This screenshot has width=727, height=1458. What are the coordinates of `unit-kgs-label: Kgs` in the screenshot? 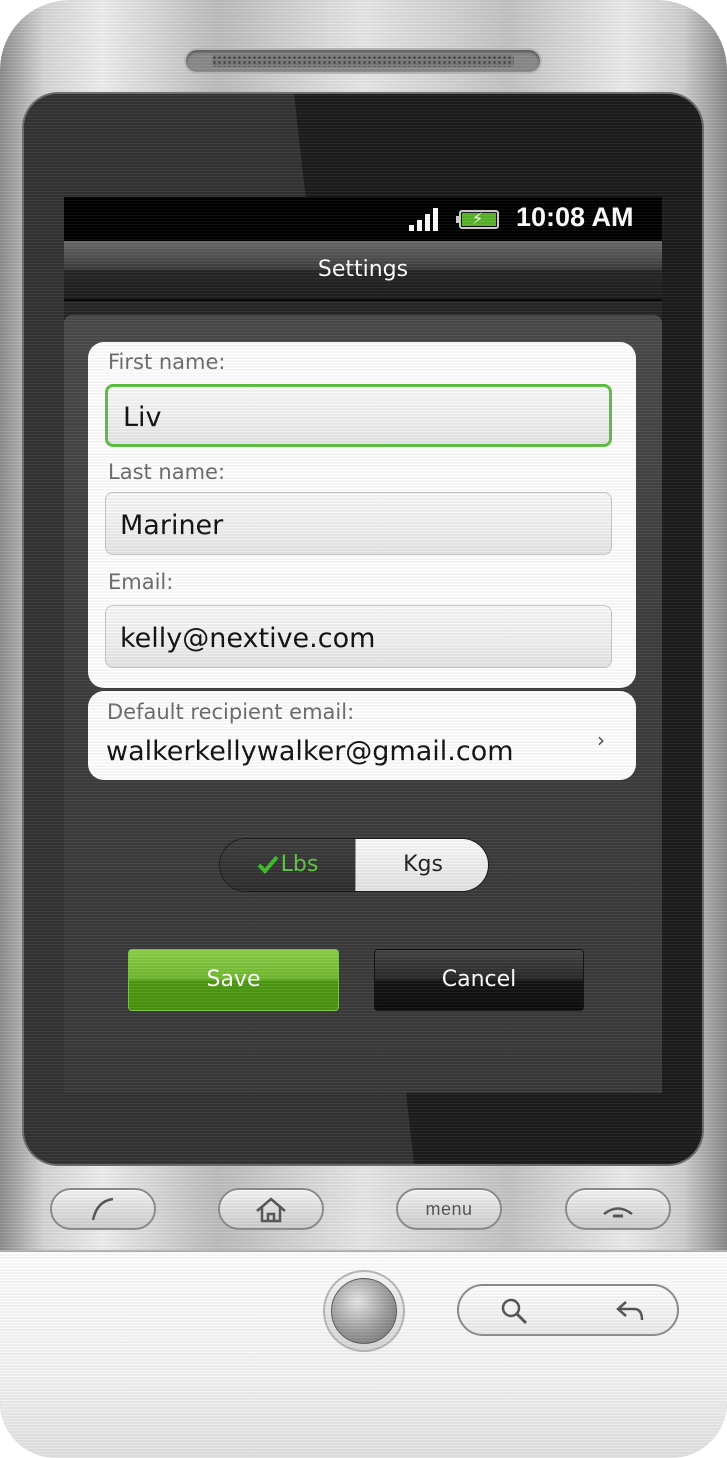 It's located at (423, 864).